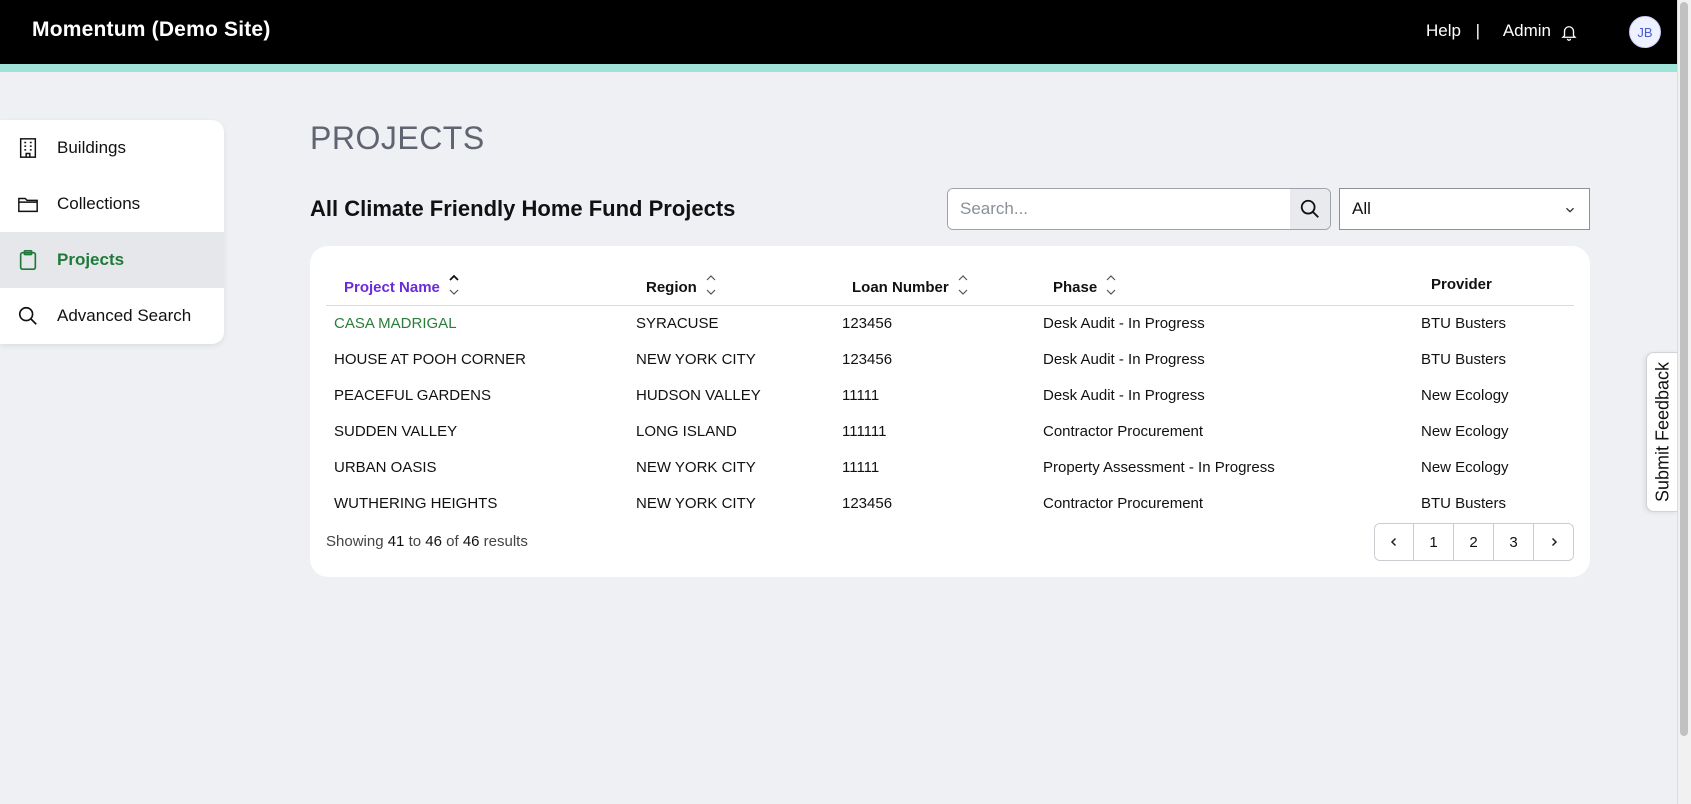 The height and width of the screenshot is (804, 1691). What do you see at coordinates (433, 541) in the screenshot?
I see `summary-to: 46` at bounding box center [433, 541].